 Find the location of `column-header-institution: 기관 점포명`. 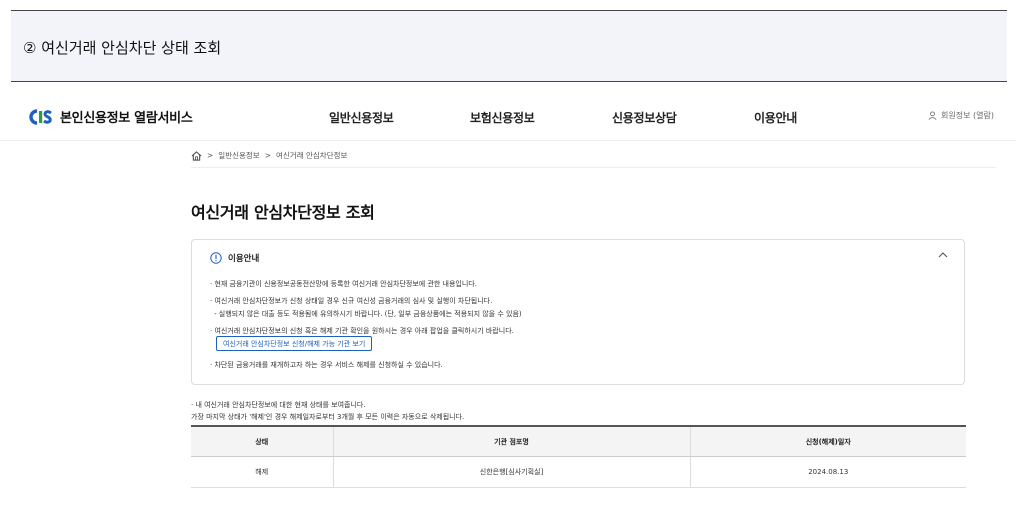

column-header-institution: 기관 점포명 is located at coordinates (511, 441).